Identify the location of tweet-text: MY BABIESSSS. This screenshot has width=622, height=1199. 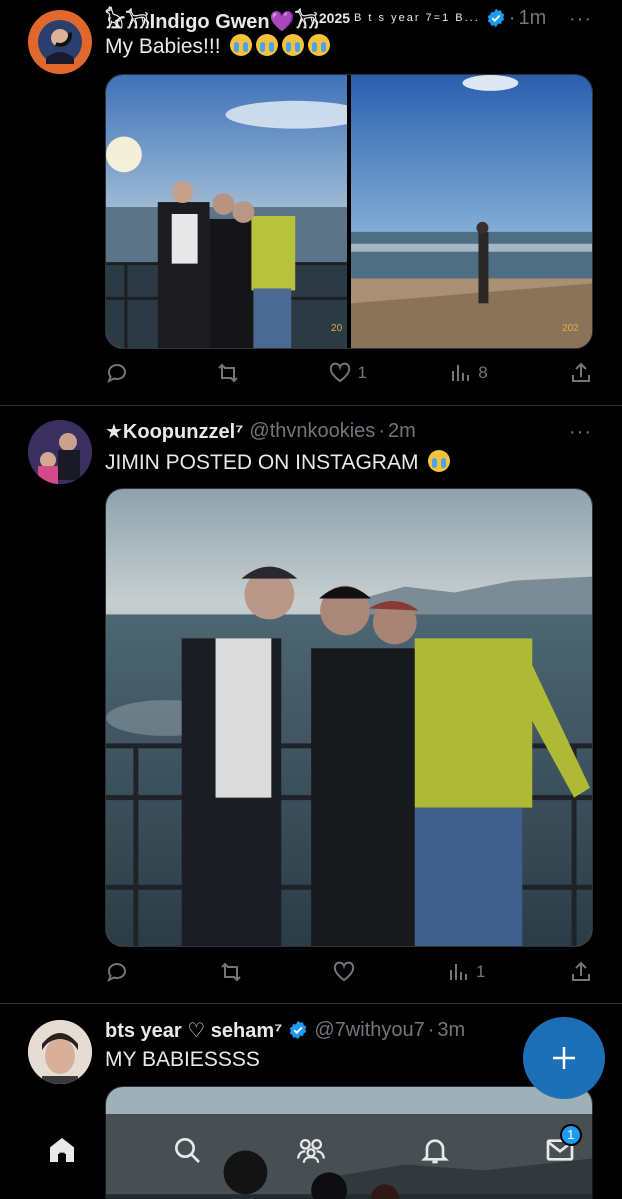
(182, 1060).